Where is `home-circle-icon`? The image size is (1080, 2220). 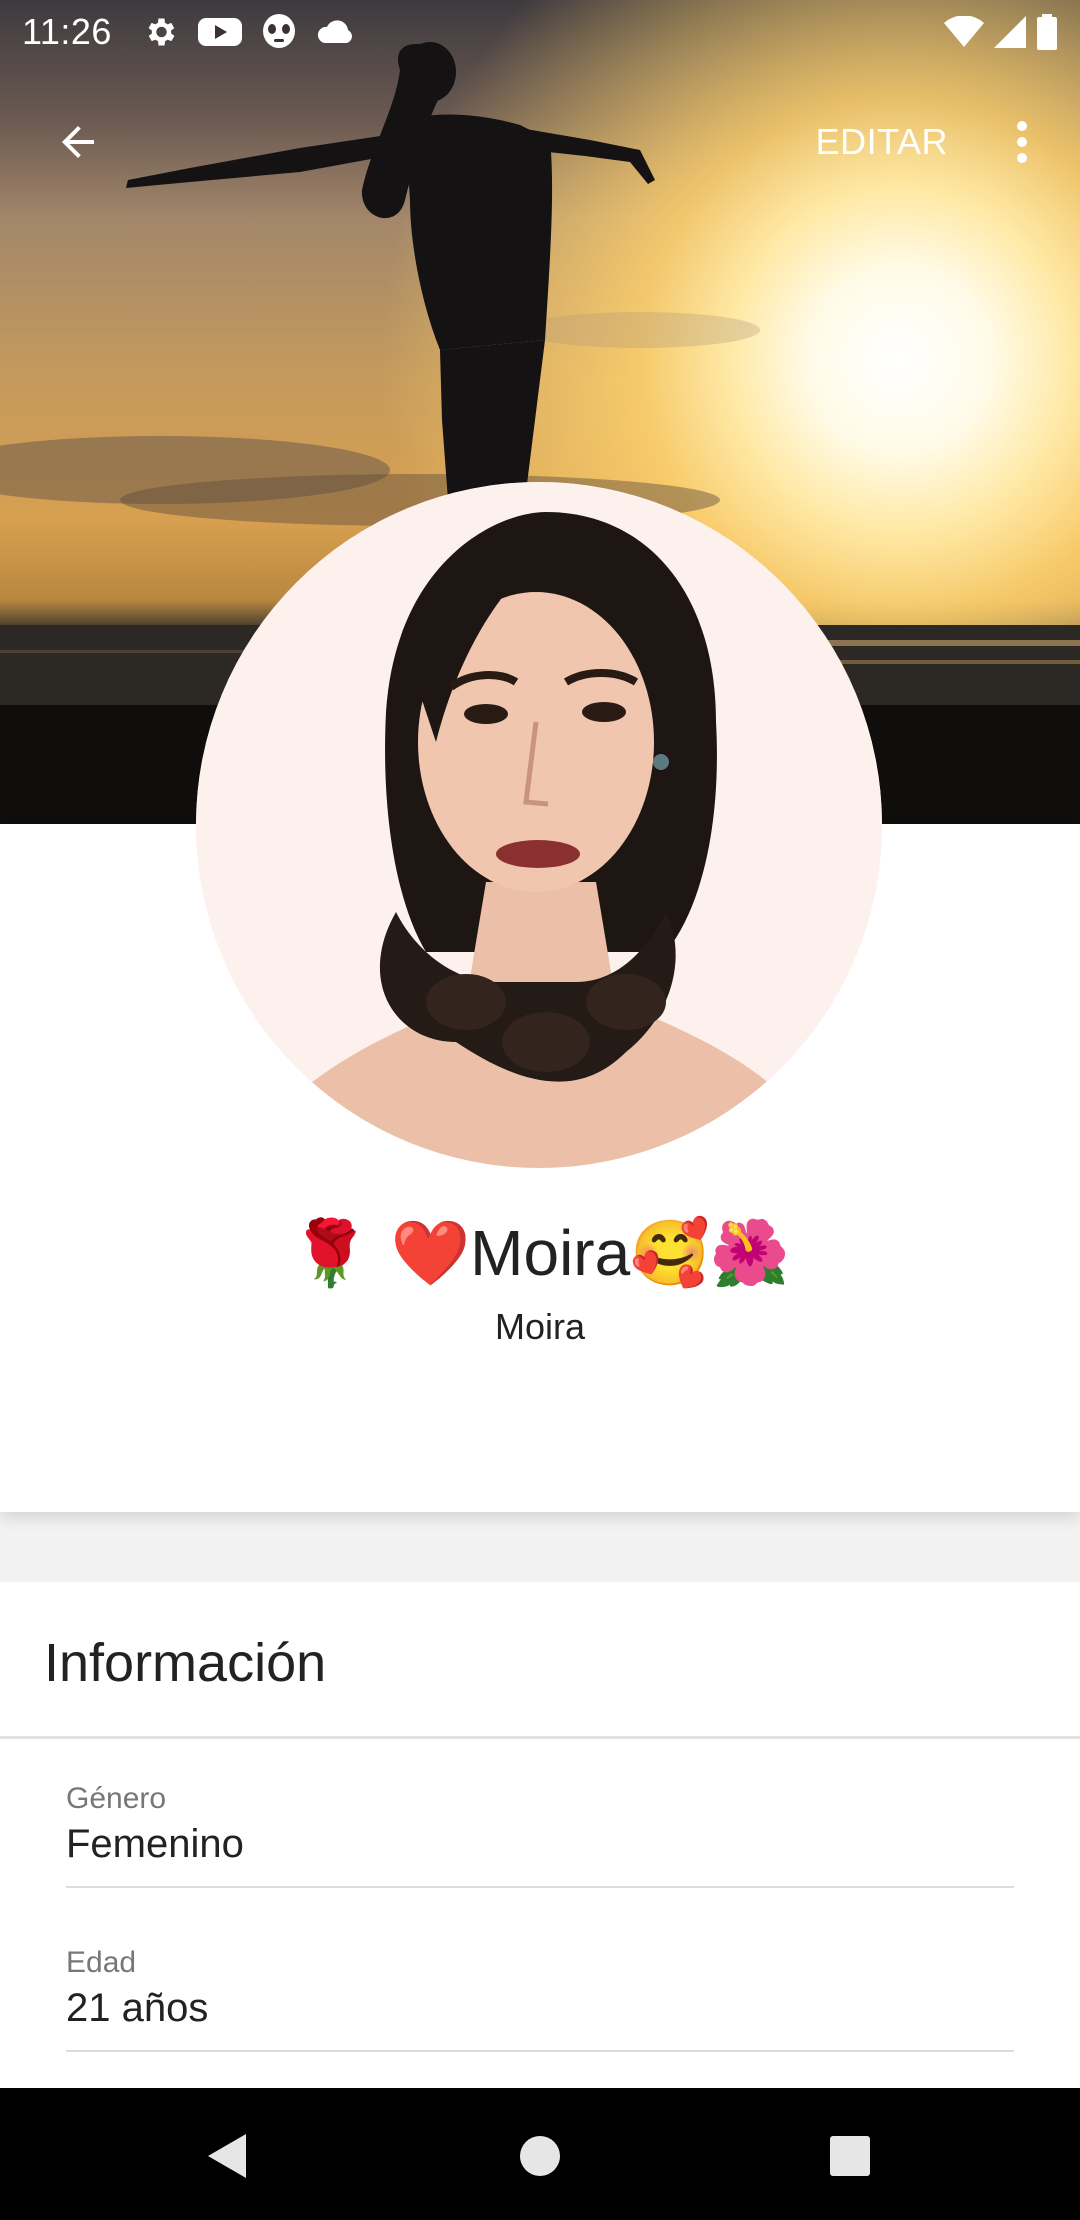 home-circle-icon is located at coordinates (540, 2156).